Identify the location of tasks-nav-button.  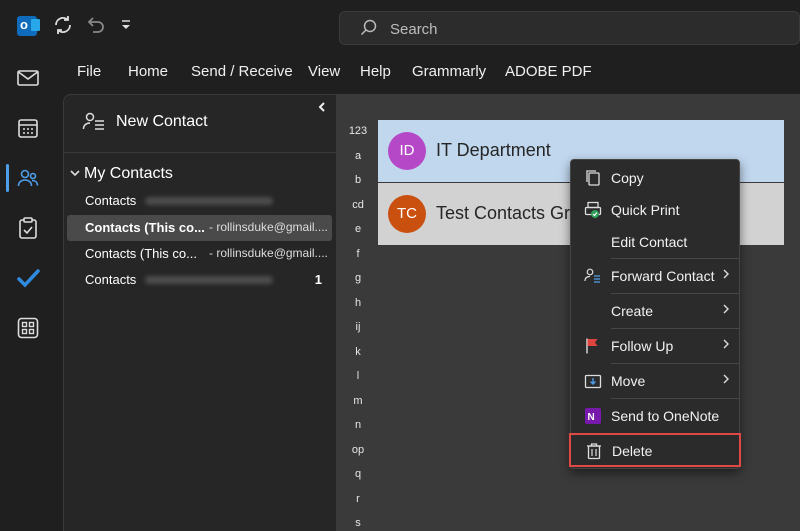
(28, 228).